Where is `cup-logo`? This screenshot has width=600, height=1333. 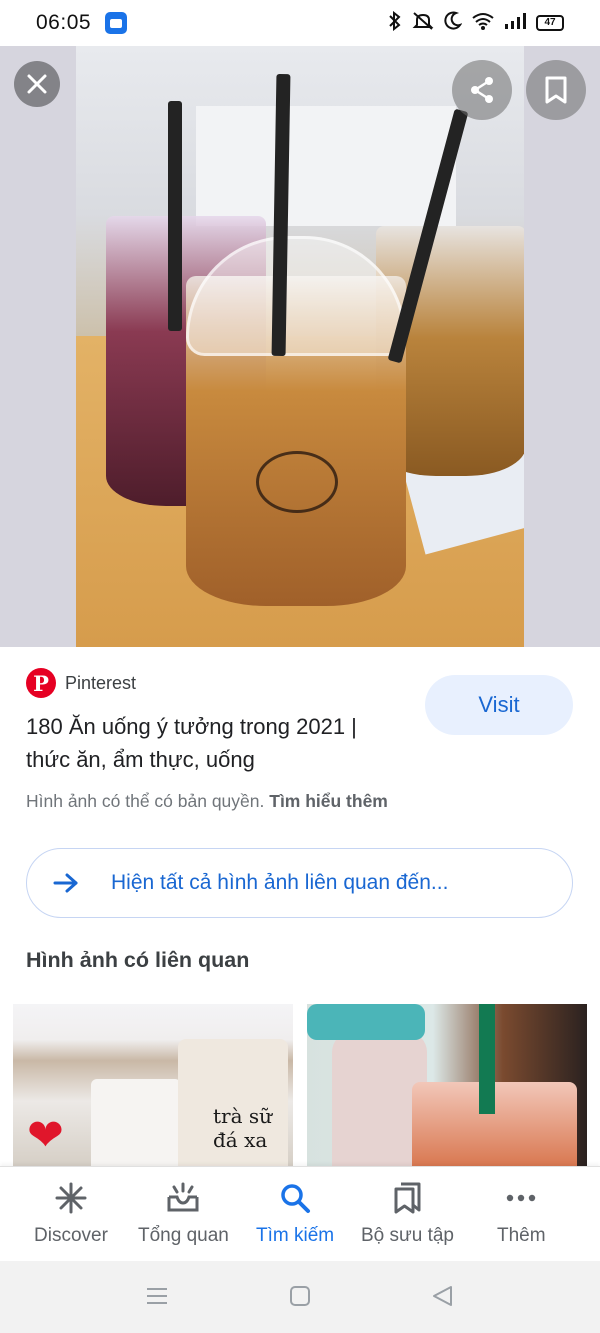
cup-logo is located at coordinates (297, 482).